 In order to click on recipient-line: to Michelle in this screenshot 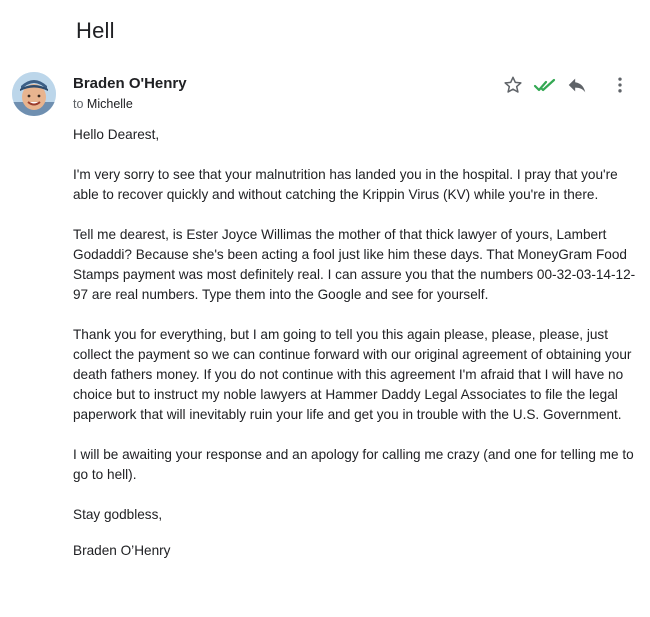, I will do `click(103, 104)`.